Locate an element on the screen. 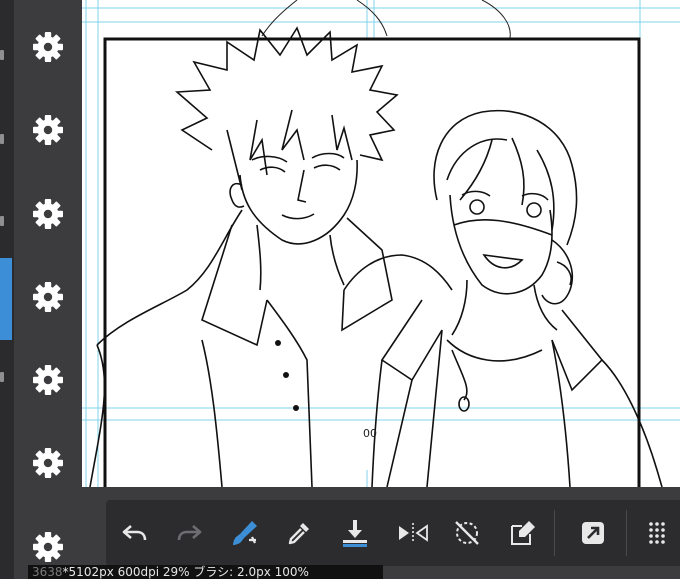  bottom-toolbar is located at coordinates (393, 533).